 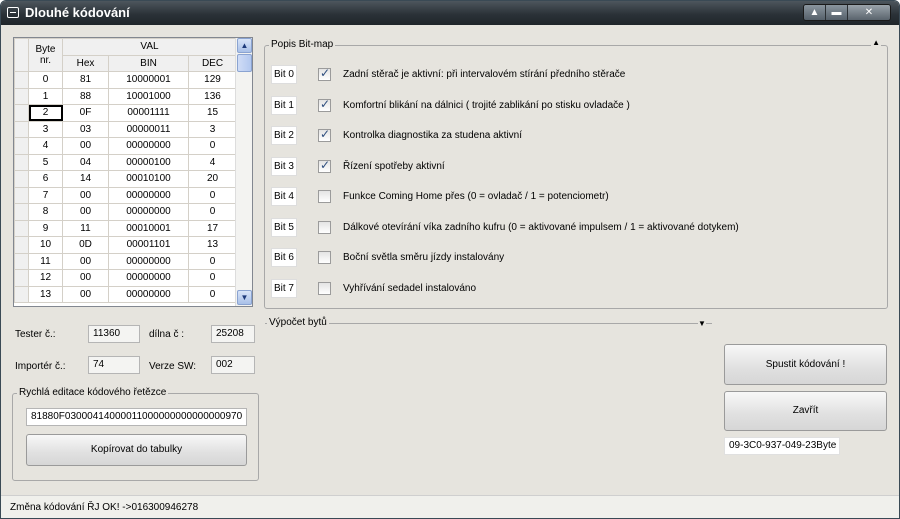 What do you see at coordinates (45, 146) in the screenshot?
I see `byte-nr-cell: 4` at bounding box center [45, 146].